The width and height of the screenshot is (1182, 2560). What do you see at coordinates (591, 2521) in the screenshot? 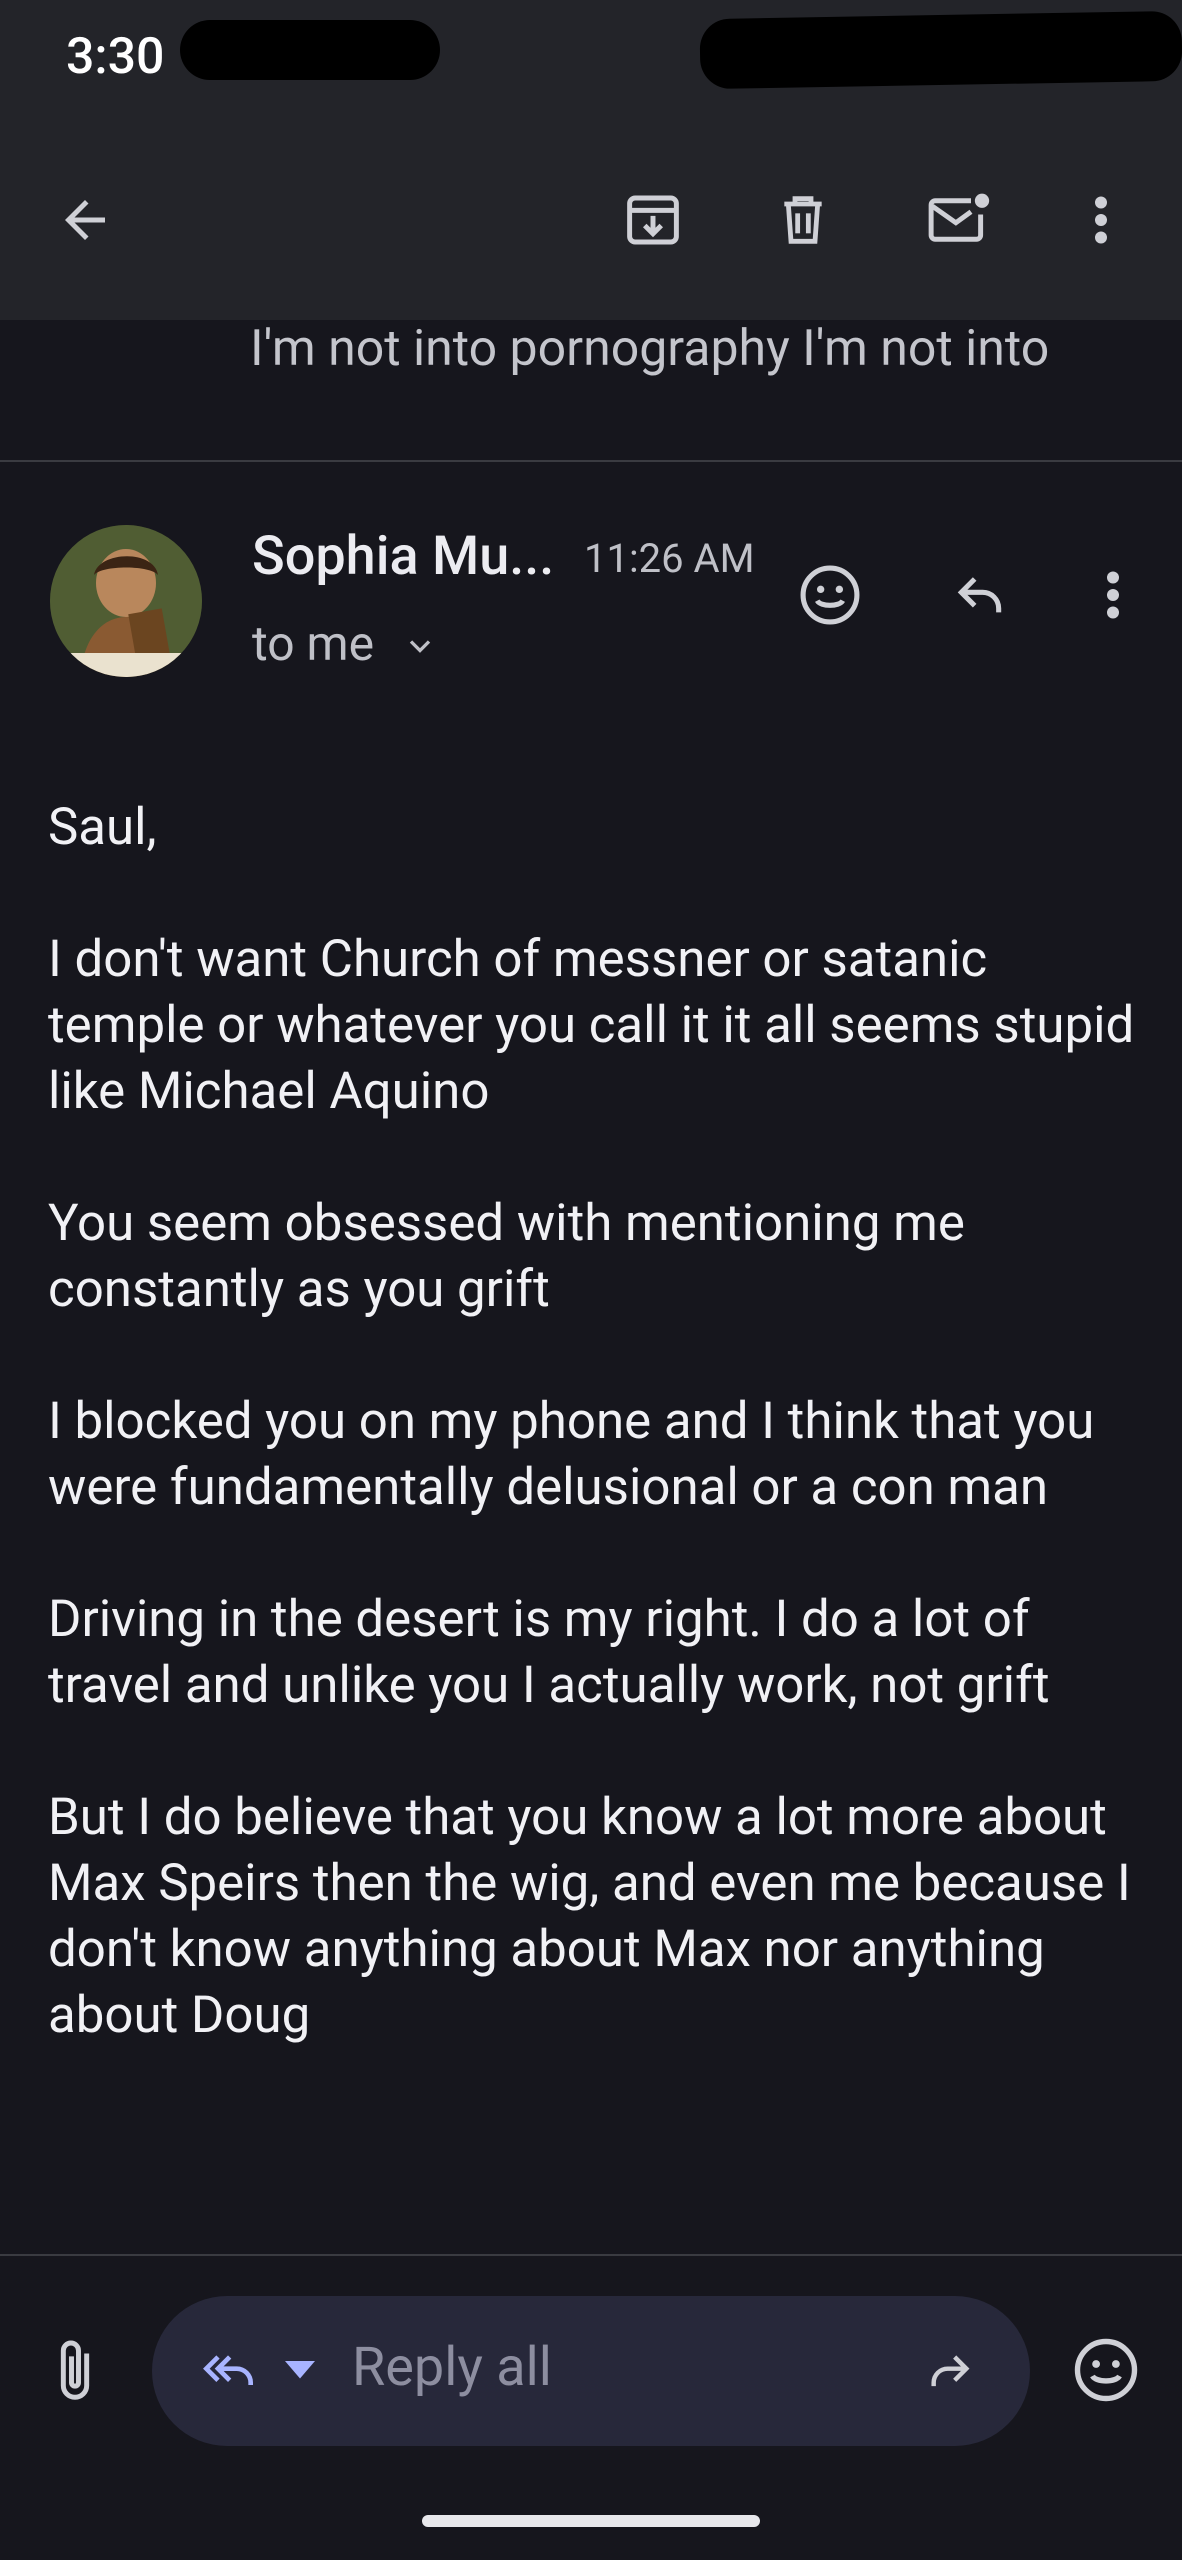
I see `home-indicator` at bounding box center [591, 2521].